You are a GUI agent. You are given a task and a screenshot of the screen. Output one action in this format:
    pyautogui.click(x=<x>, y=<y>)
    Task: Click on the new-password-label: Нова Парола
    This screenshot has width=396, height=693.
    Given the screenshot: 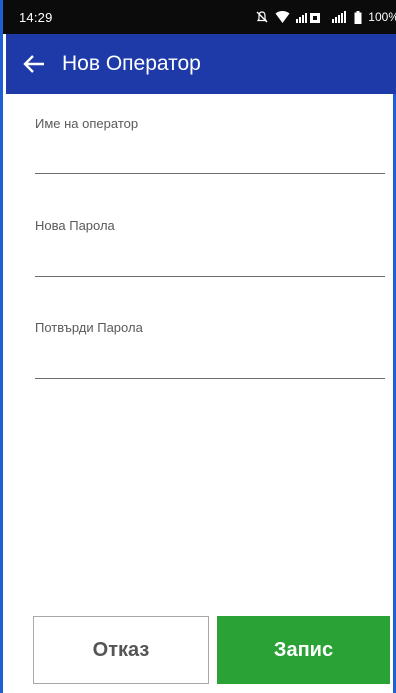 What is the action you would take?
    pyautogui.click(x=75, y=225)
    